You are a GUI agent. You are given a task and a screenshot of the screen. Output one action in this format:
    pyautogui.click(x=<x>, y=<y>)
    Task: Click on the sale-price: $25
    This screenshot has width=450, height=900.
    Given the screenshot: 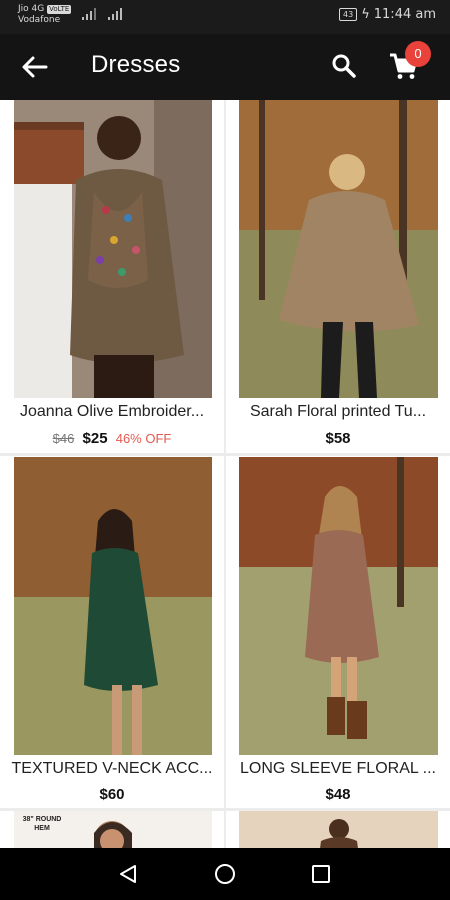 What is the action you would take?
    pyautogui.click(x=95, y=438)
    